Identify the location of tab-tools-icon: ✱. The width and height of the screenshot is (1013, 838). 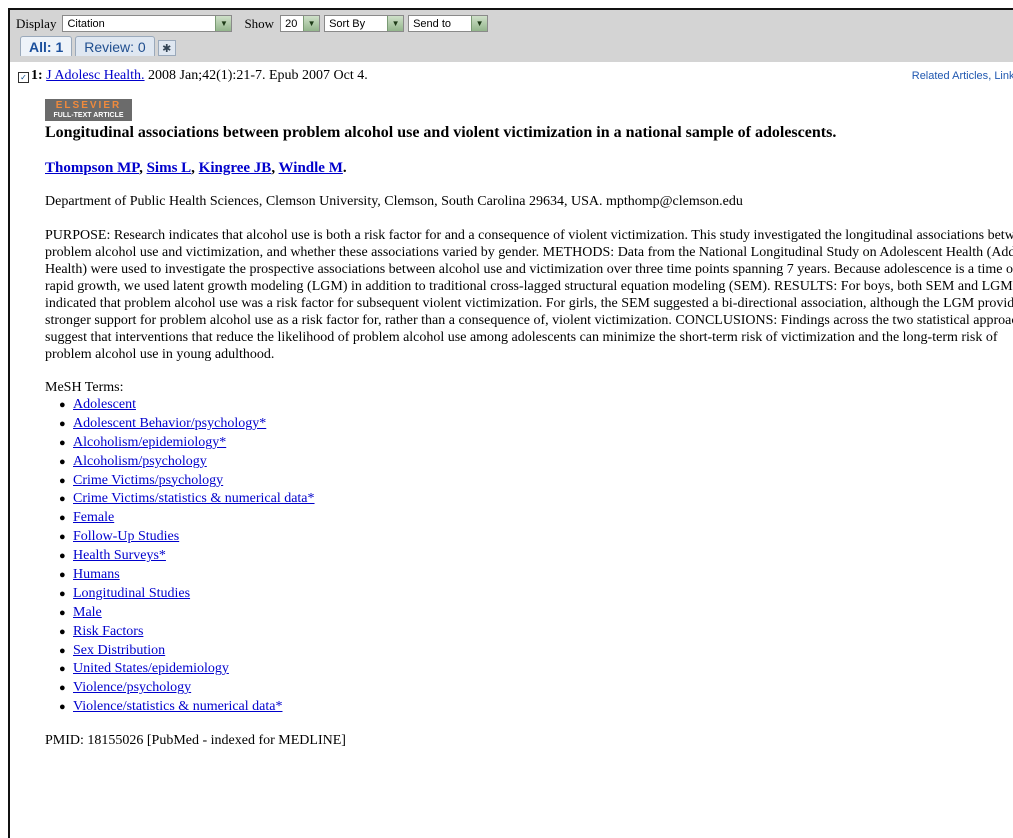
(166, 48).